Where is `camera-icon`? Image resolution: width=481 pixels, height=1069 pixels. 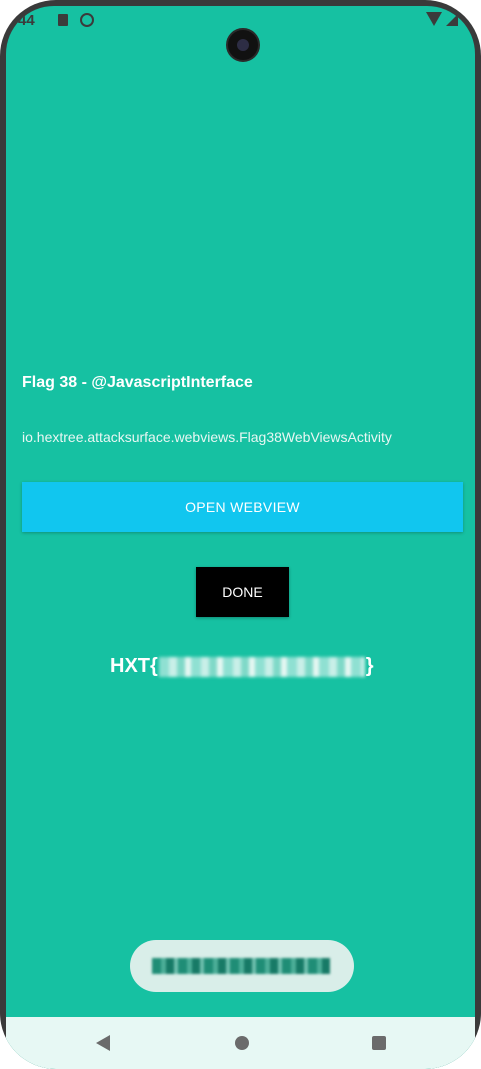
camera-icon is located at coordinates (243, 45).